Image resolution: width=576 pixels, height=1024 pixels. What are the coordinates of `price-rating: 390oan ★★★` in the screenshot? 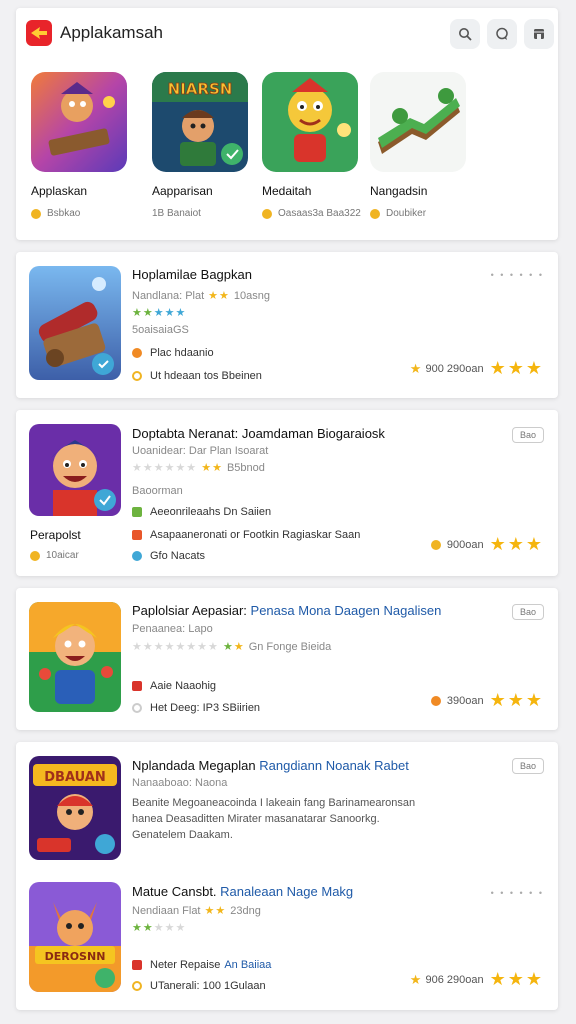 It's located at (487, 700).